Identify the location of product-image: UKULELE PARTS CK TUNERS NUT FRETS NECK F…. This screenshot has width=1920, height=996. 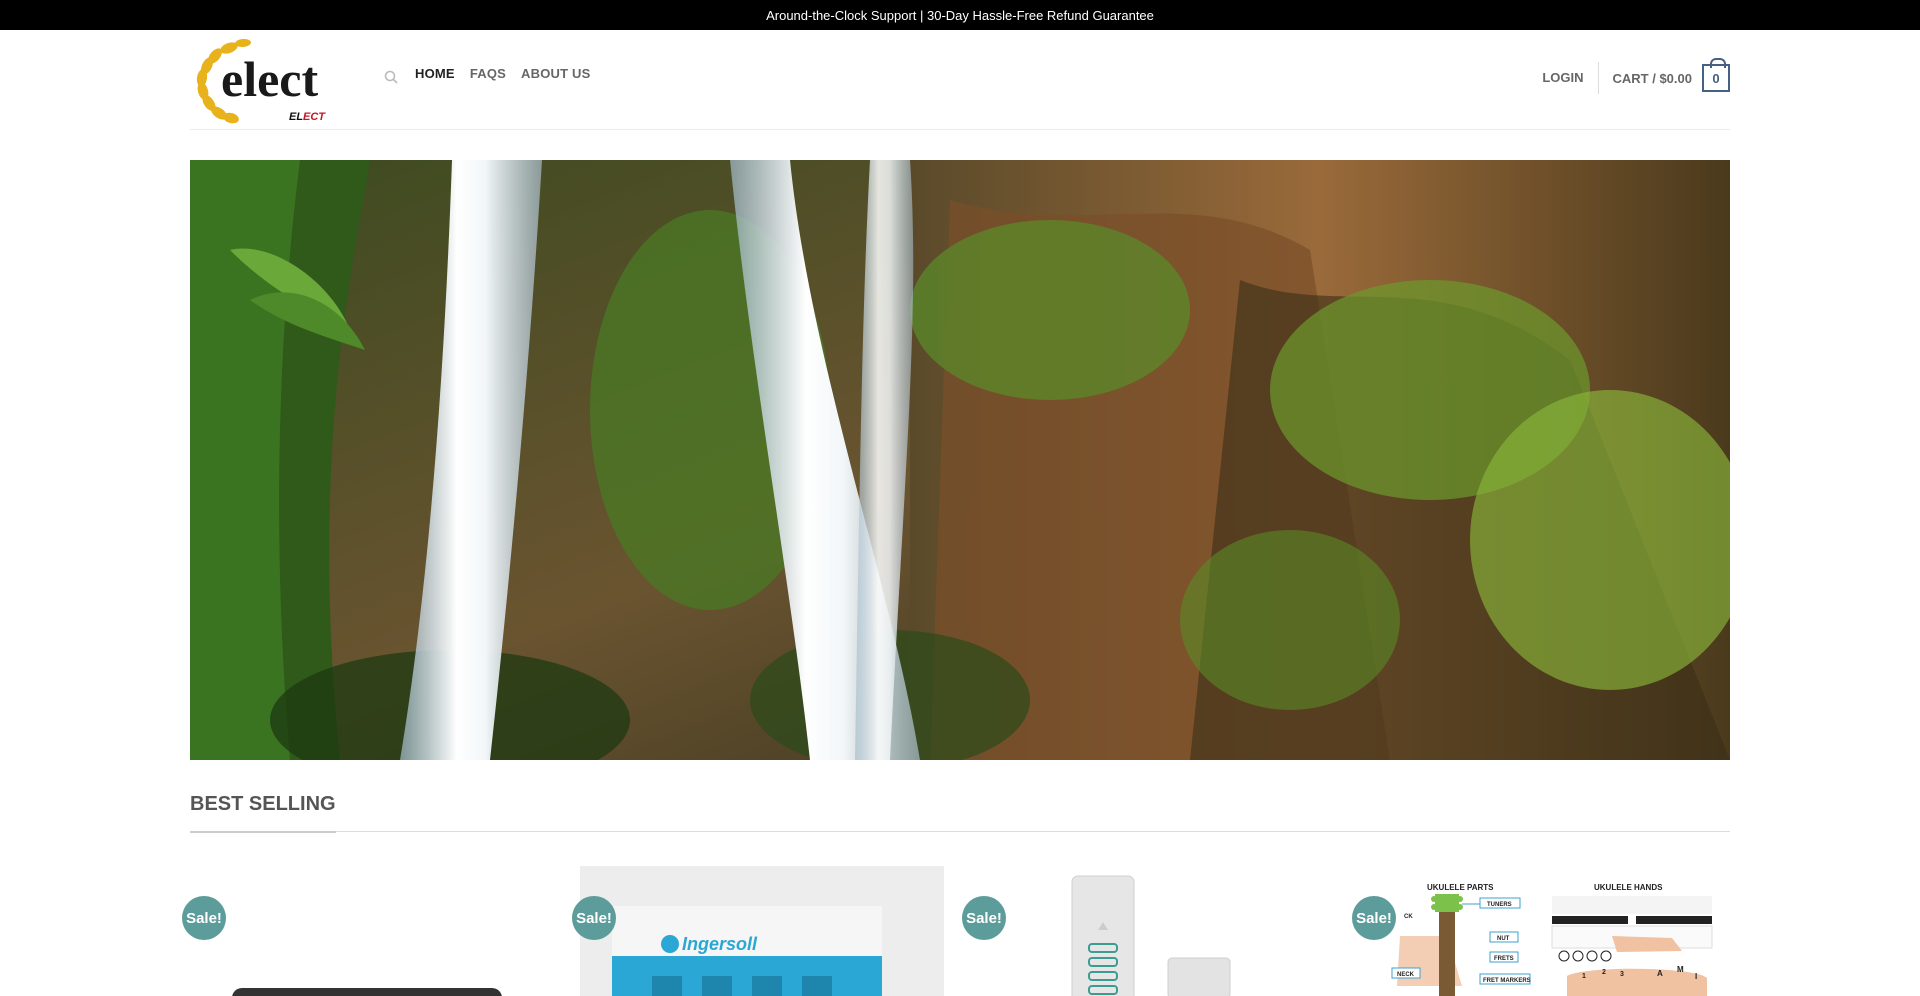
(1552, 939).